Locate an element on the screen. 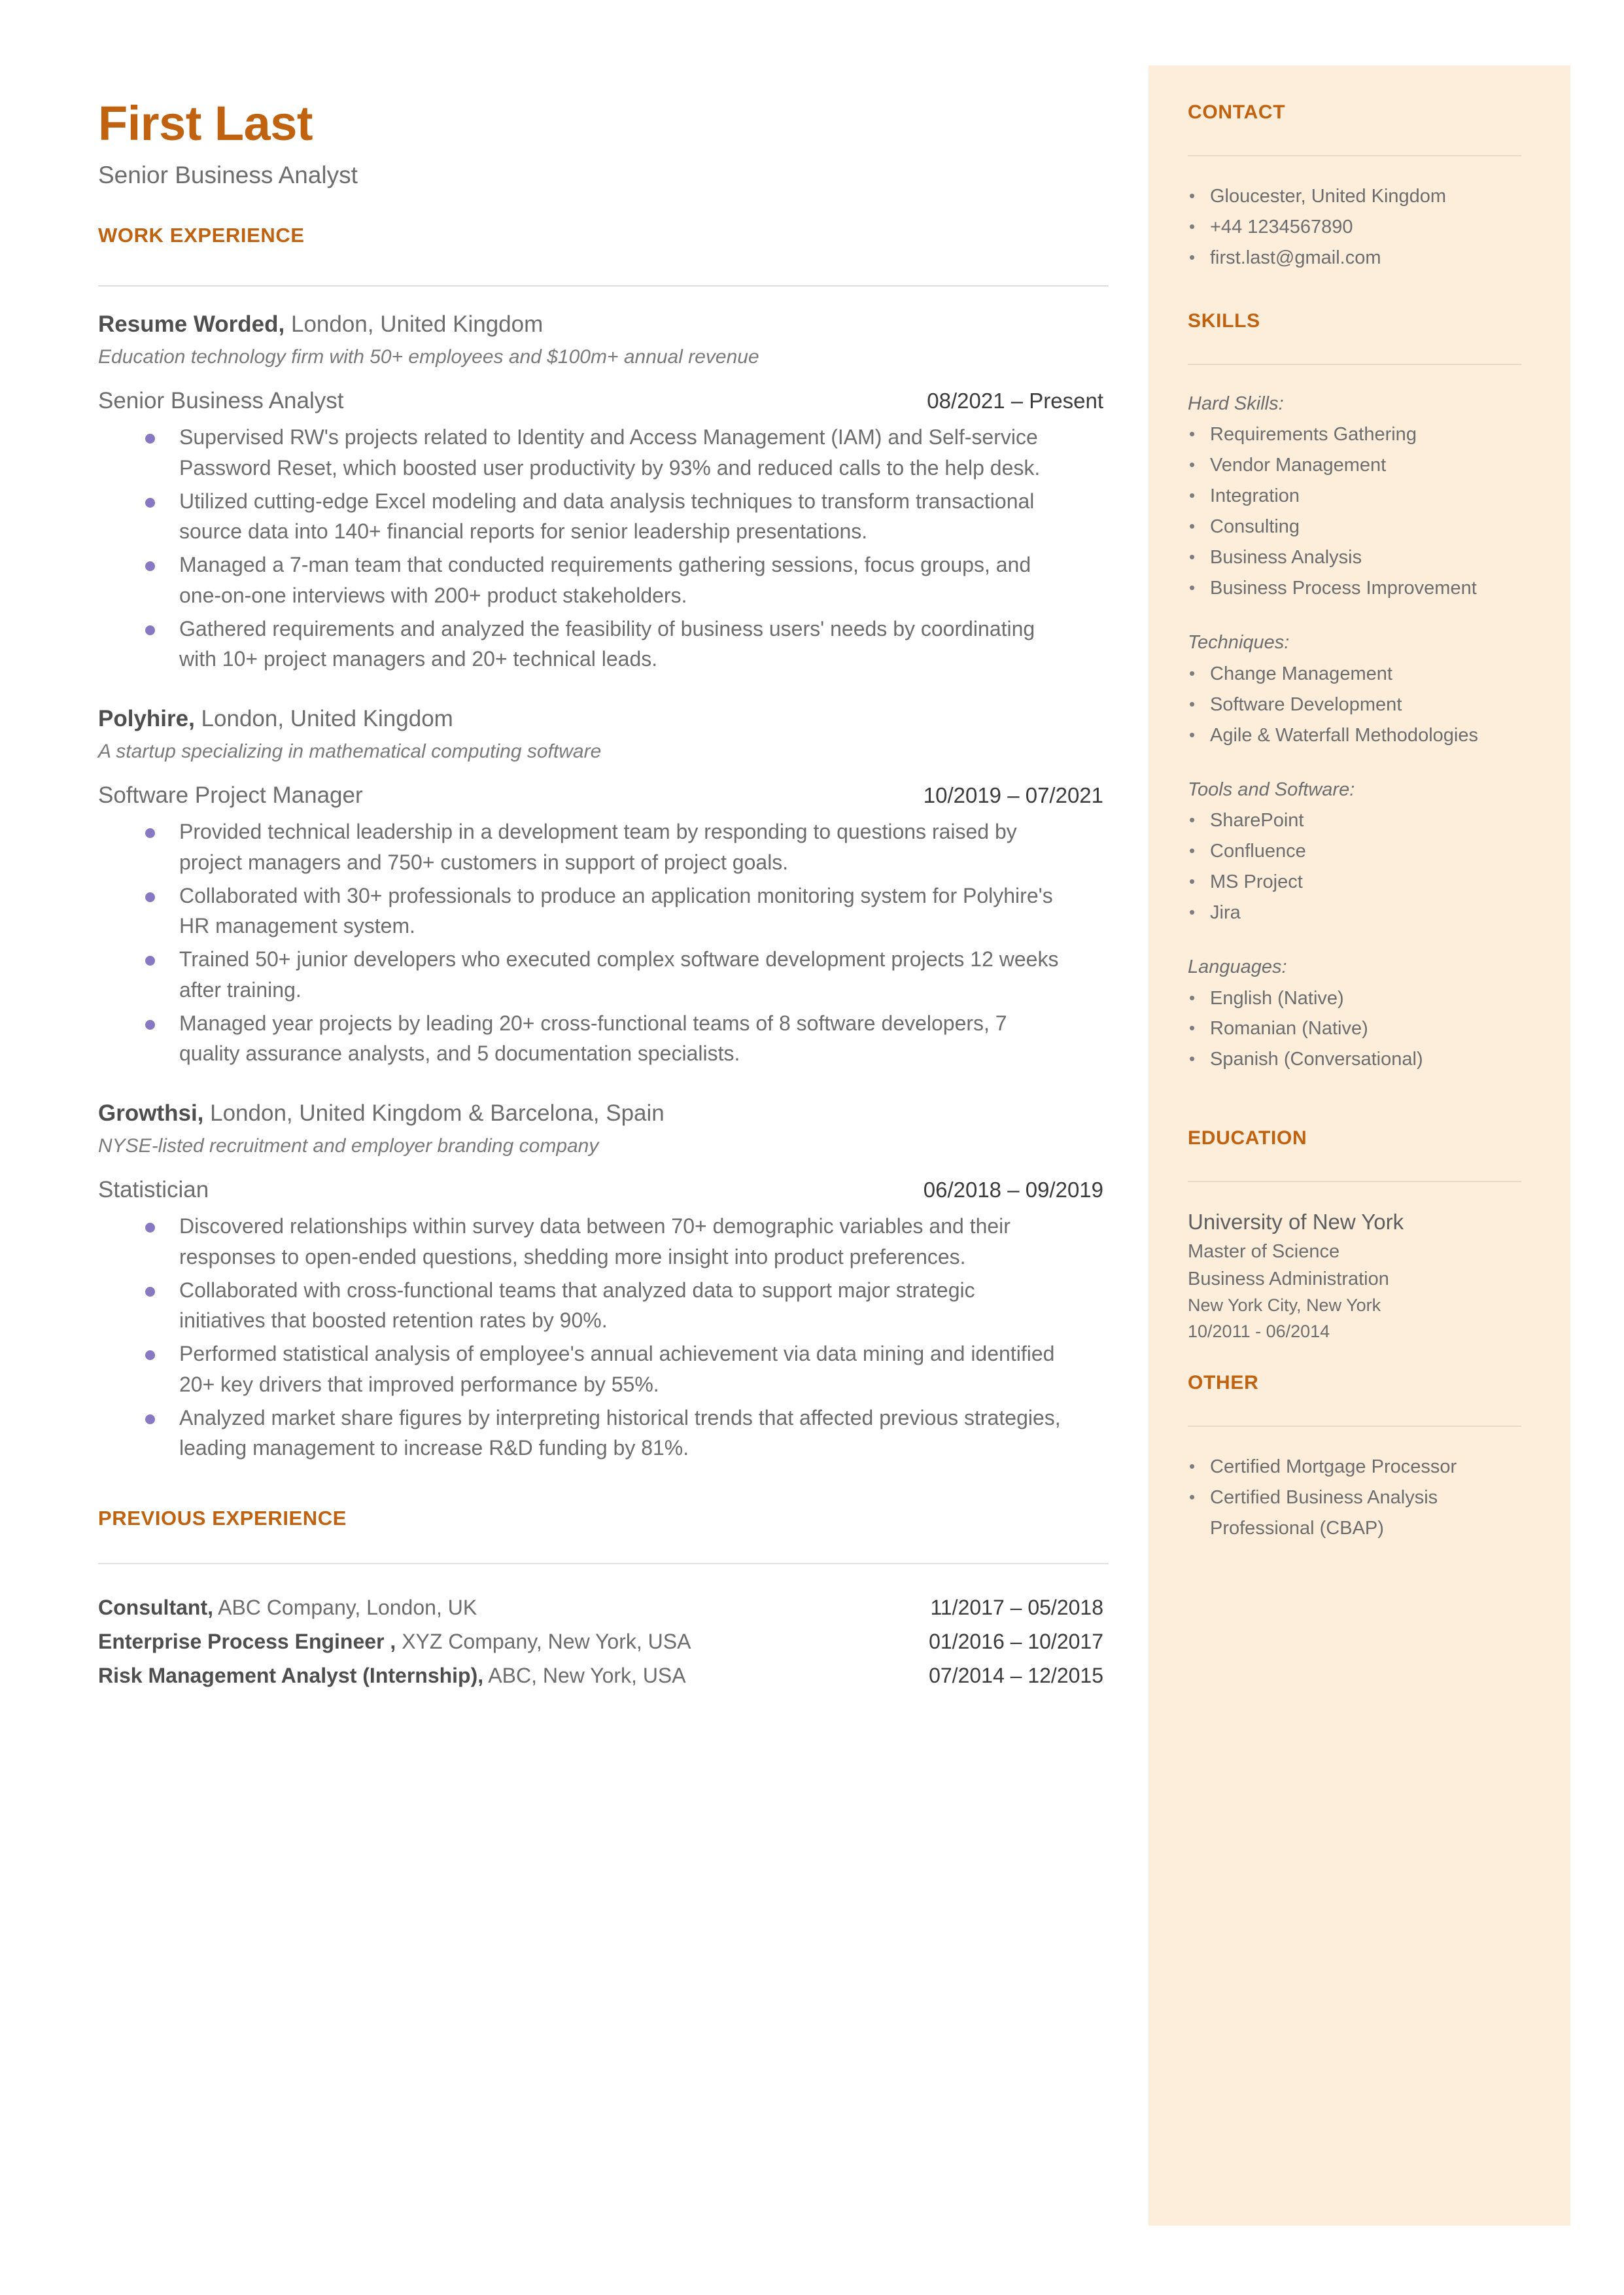 This screenshot has width=1624, height=2295. section-heading-work-experience: WORK EXPERIENCE is located at coordinates (202, 235).